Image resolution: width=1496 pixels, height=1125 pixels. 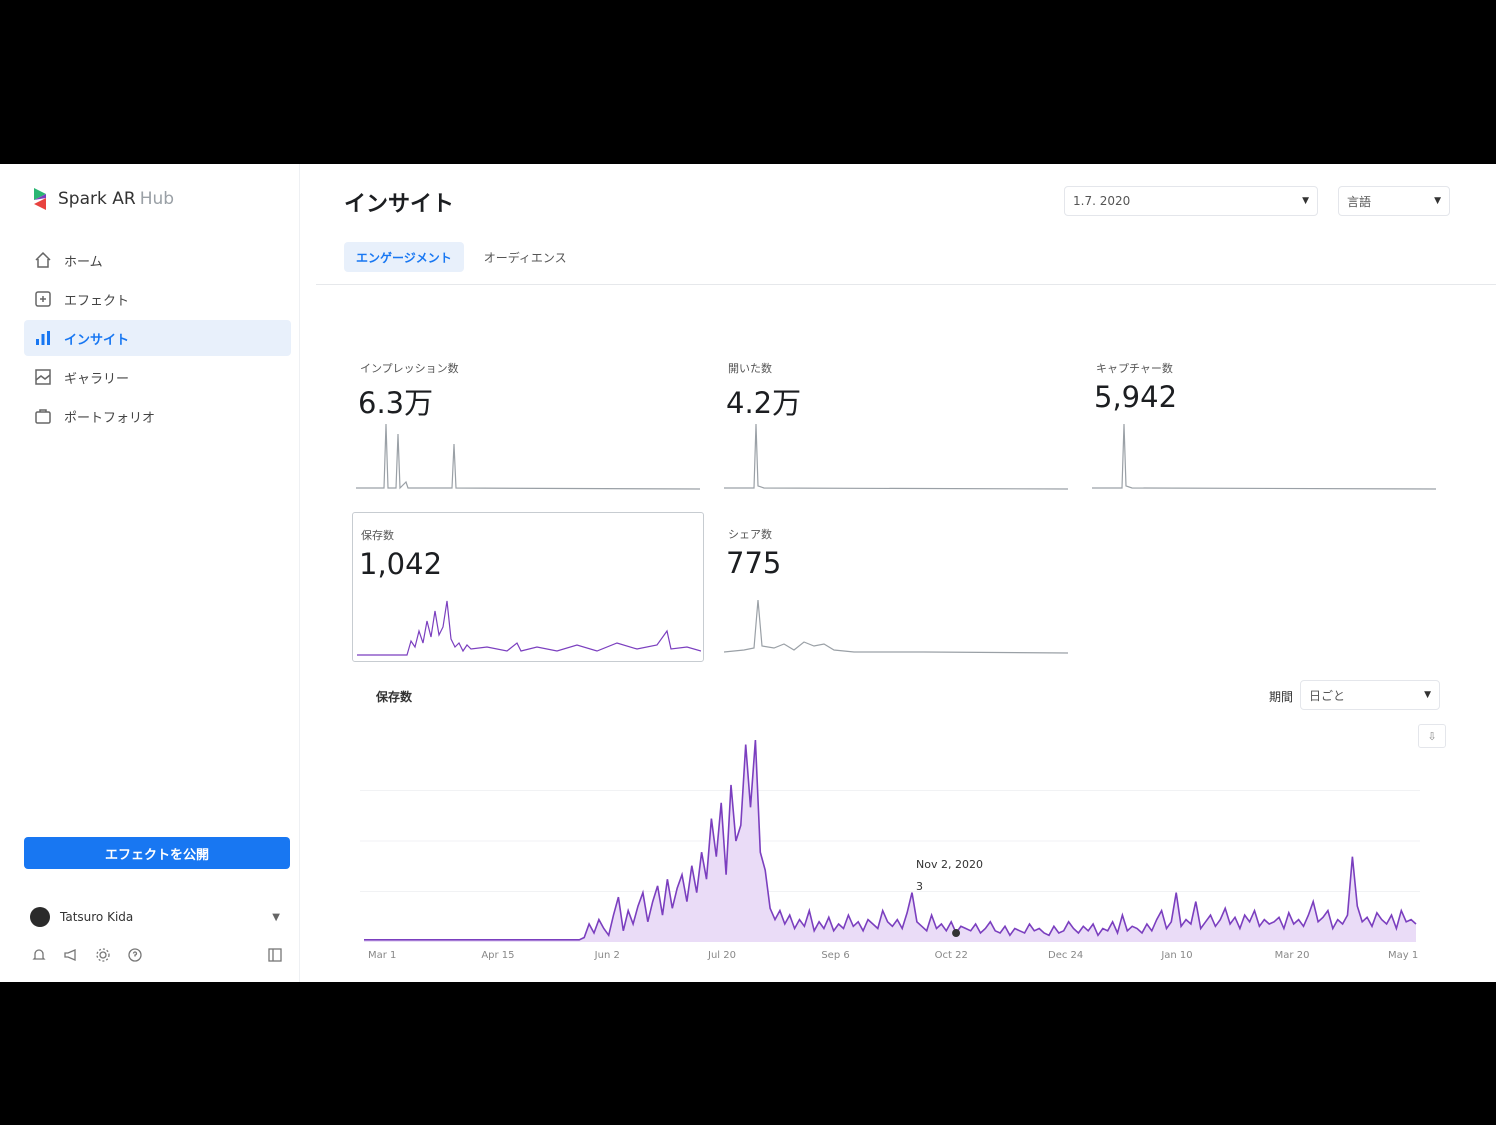 I want to click on sidebar-item-label: エフェクト, so click(x=97, y=301).